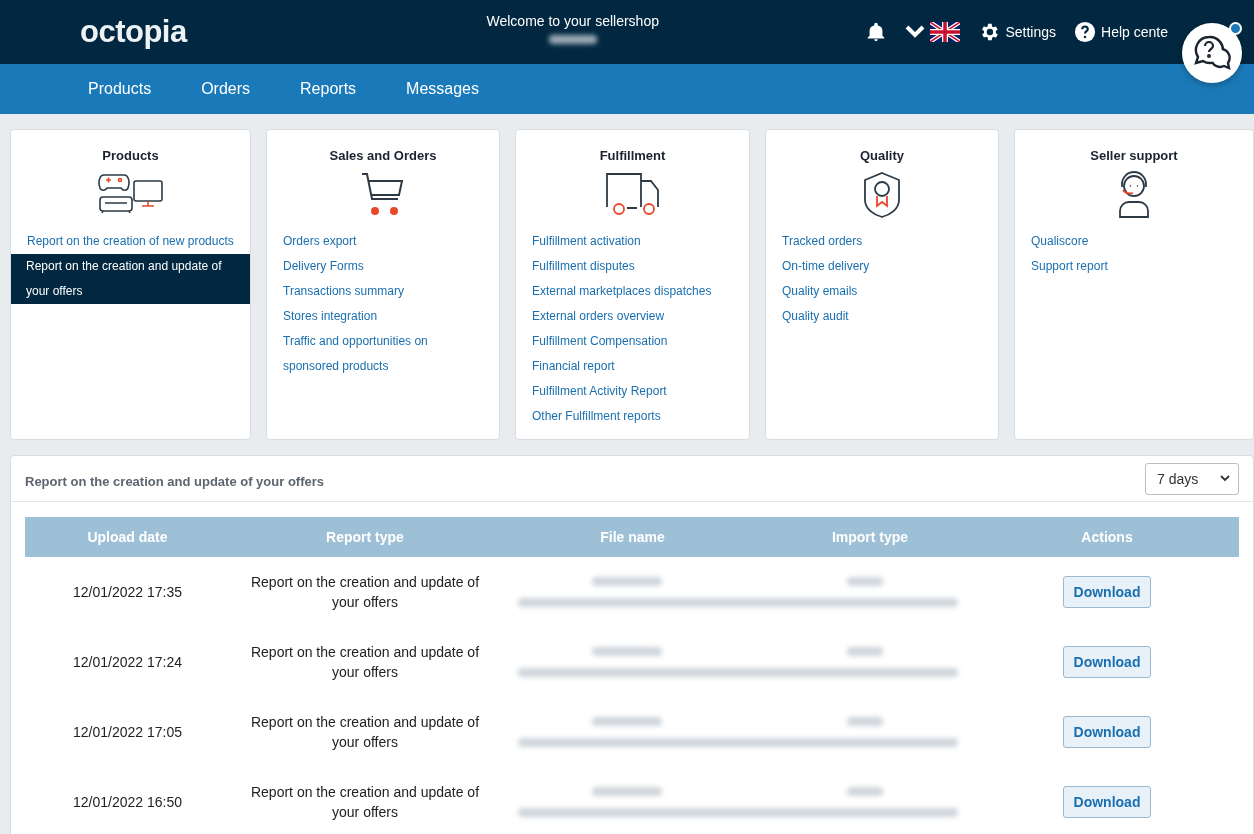 This screenshot has width=1254, height=834. Describe the element at coordinates (882, 316) in the screenshot. I see `report-link: Quality audit` at that location.